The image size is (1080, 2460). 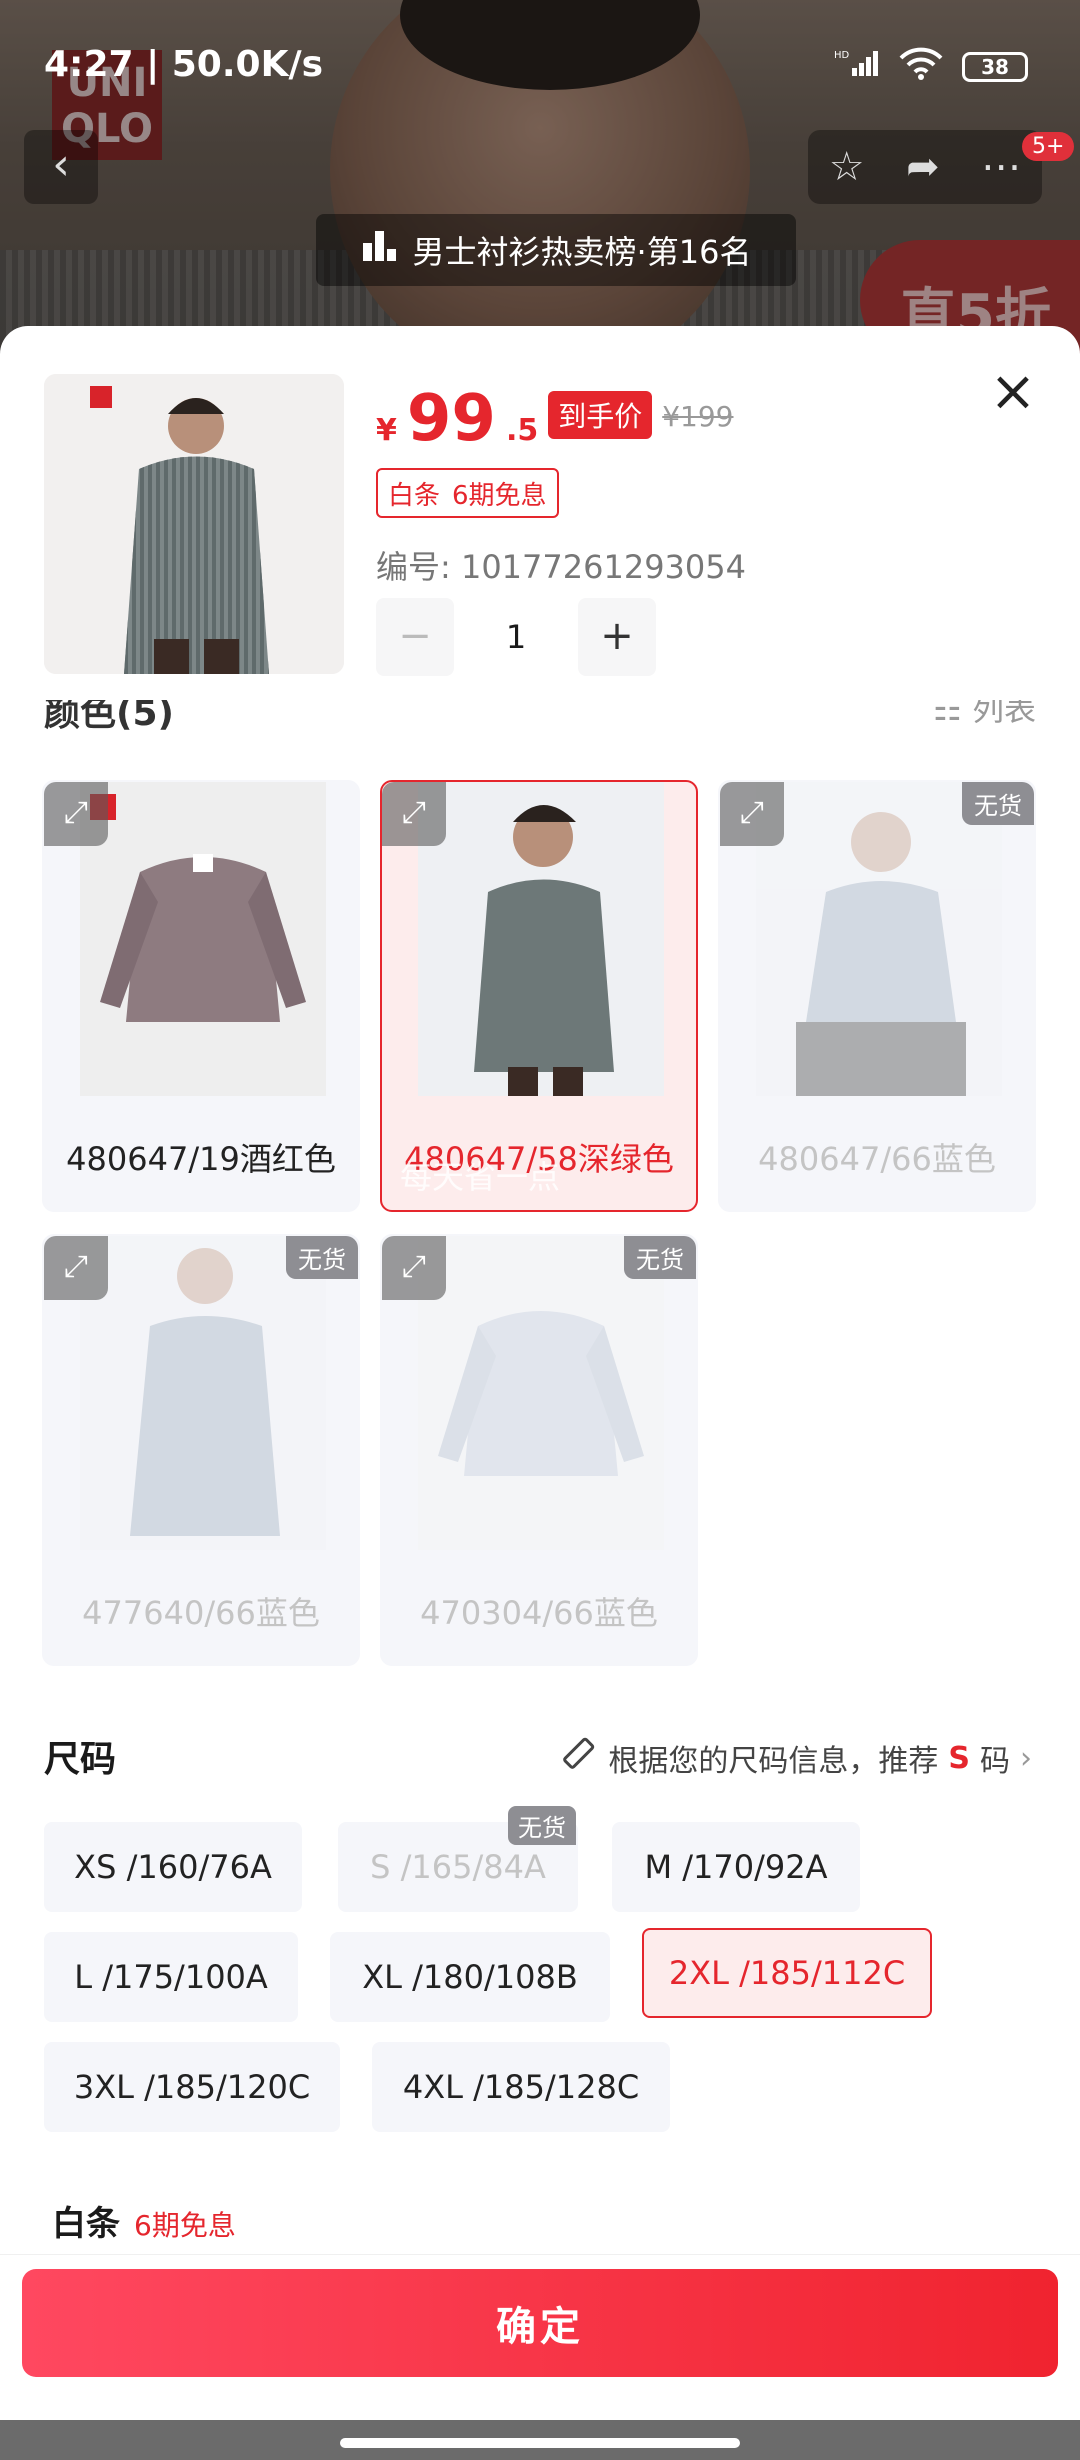 I want to click on color-section-header: 颜色(5) ☷ 列表, so click(x=540, y=720).